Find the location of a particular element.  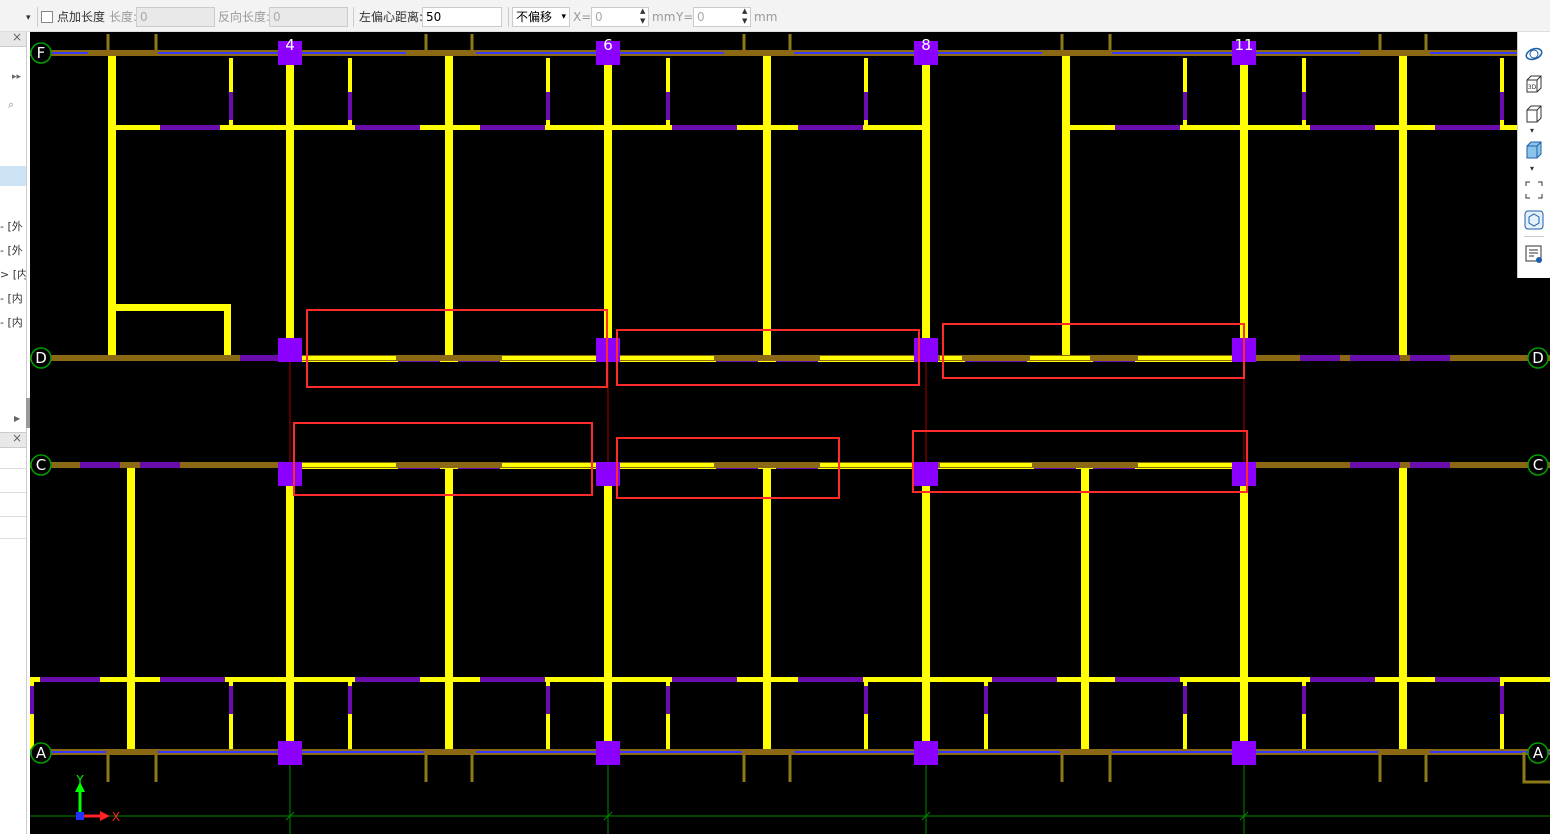

expand-arrows-icon: ▸▸ is located at coordinates (16, 77).